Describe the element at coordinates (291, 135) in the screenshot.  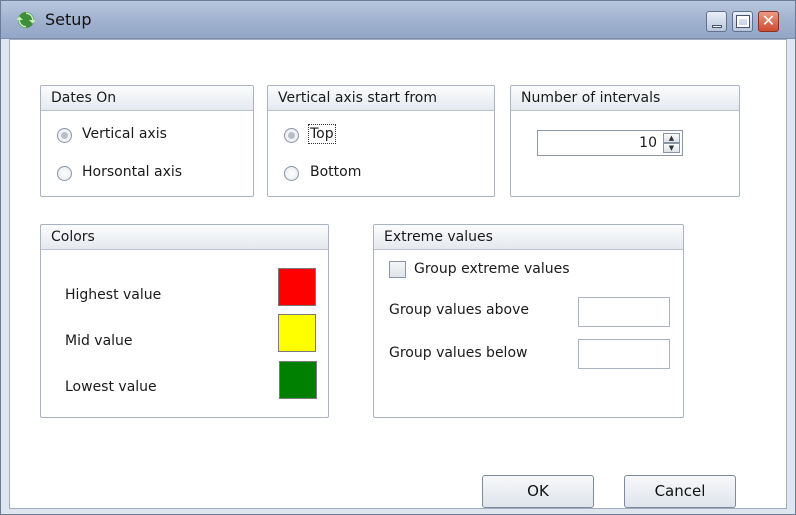
I see `top-radio` at that location.